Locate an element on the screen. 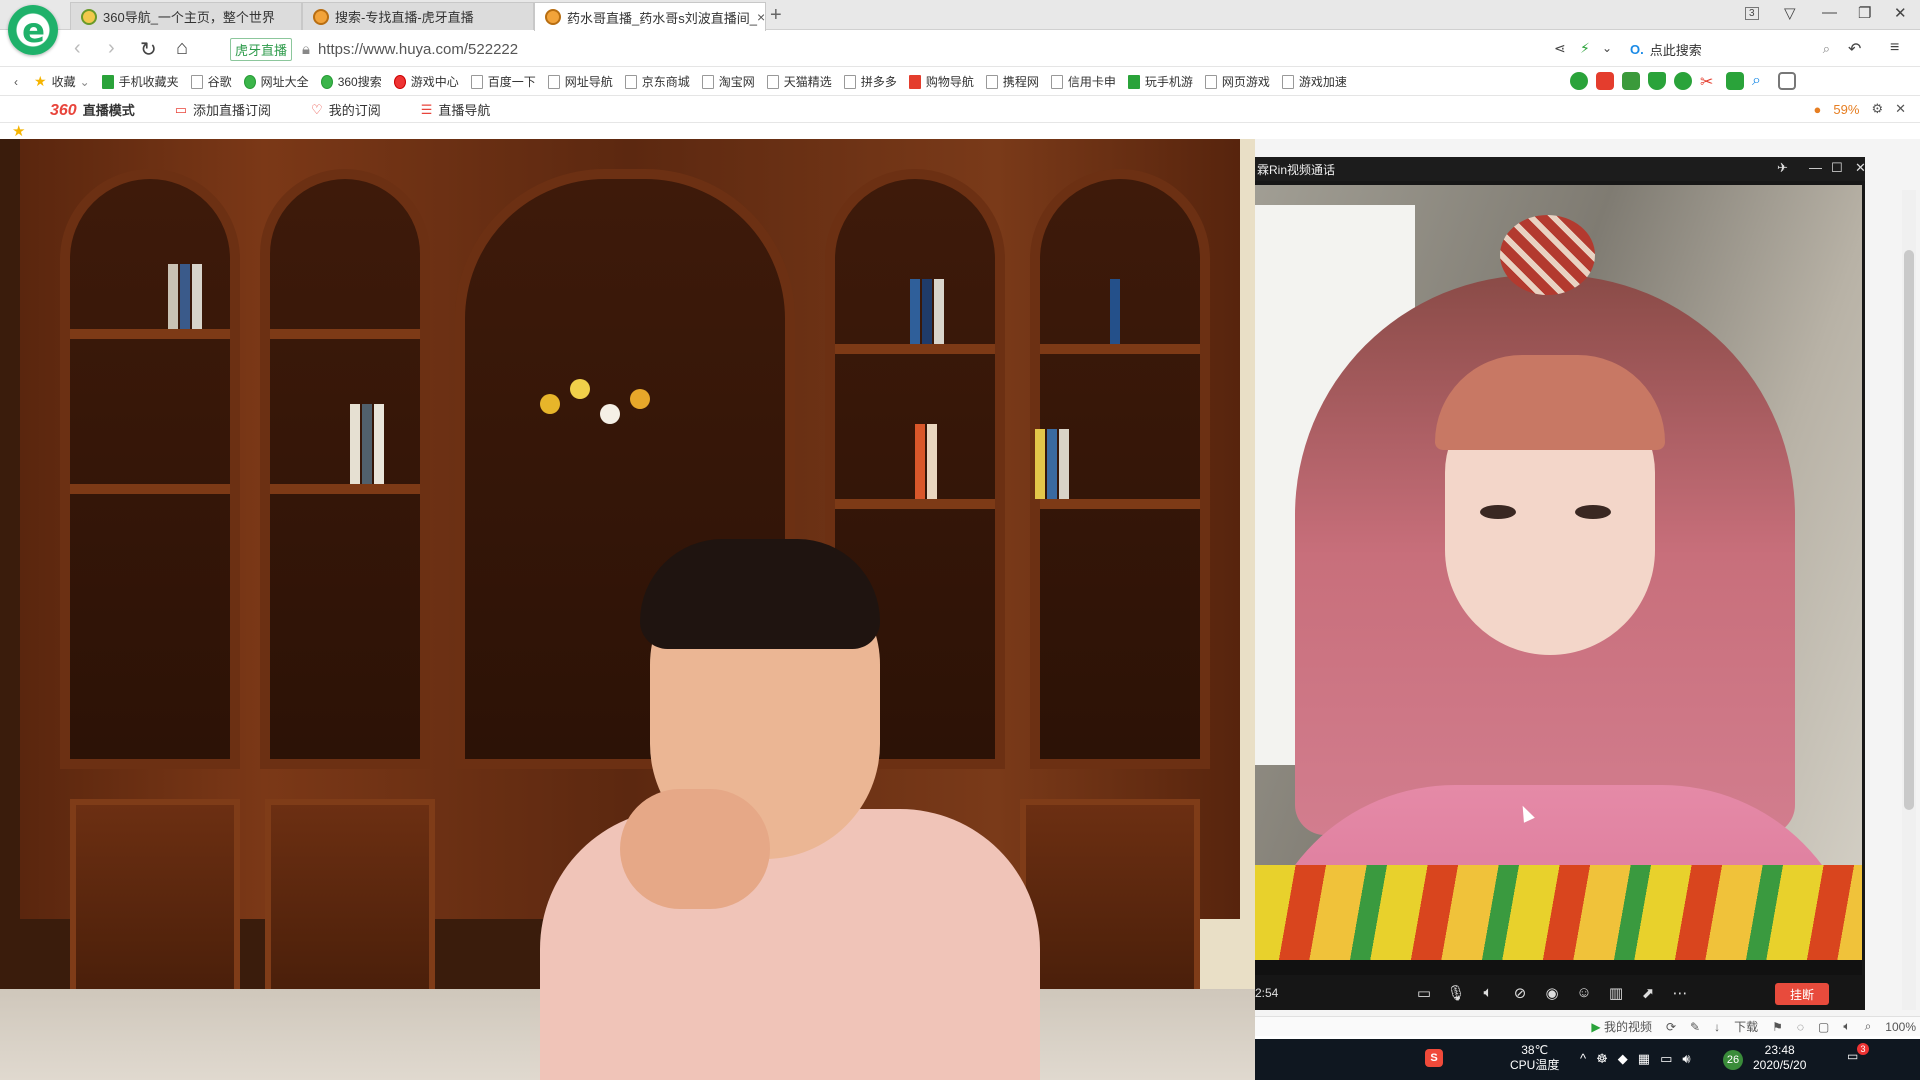 This screenshot has width=1920, height=1080. window-icon: ▢ is located at coordinates (1823, 1027).